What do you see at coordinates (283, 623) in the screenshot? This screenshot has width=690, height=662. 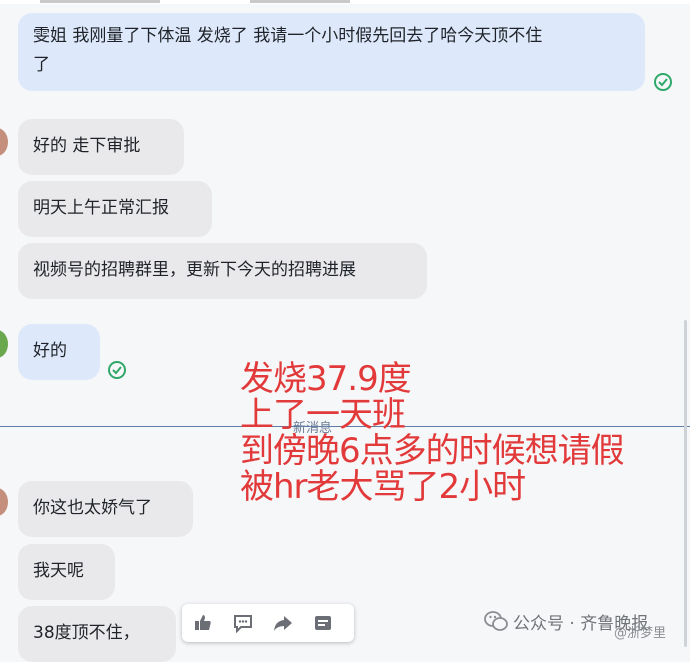 I see `forward-icon` at bounding box center [283, 623].